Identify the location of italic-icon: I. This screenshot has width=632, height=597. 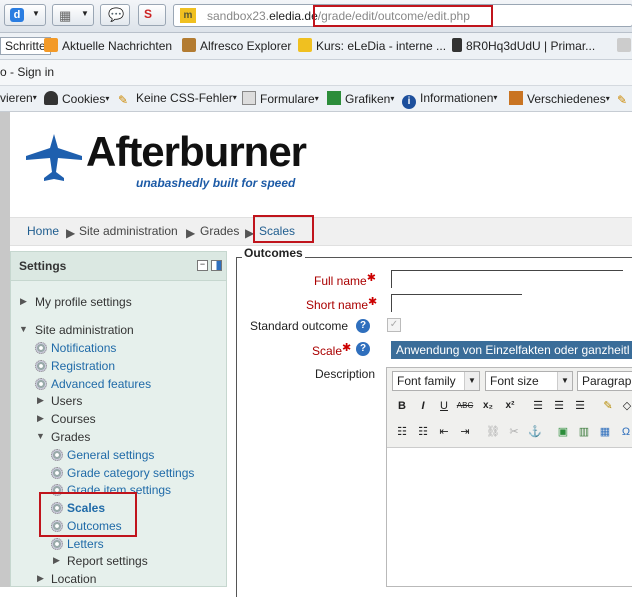
(423, 406).